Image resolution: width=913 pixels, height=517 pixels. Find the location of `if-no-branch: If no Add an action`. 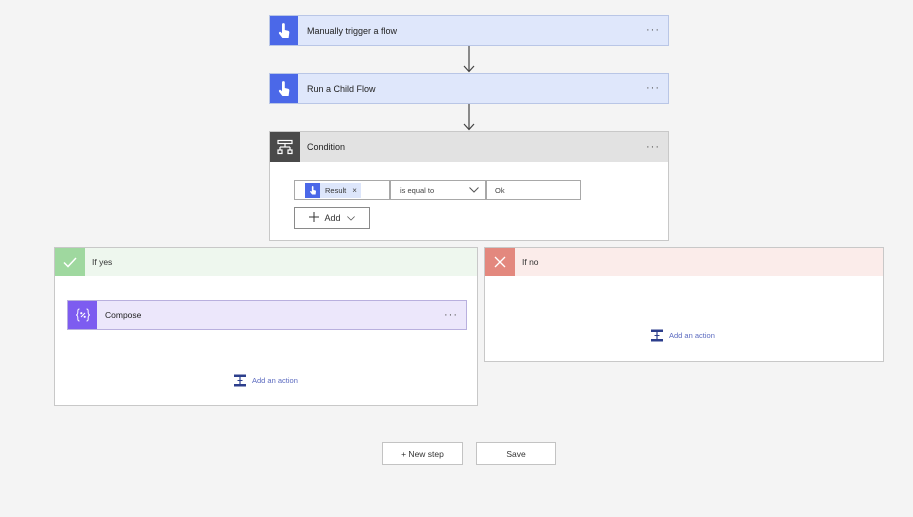

if-no-branch: If no Add an action is located at coordinates (684, 304).